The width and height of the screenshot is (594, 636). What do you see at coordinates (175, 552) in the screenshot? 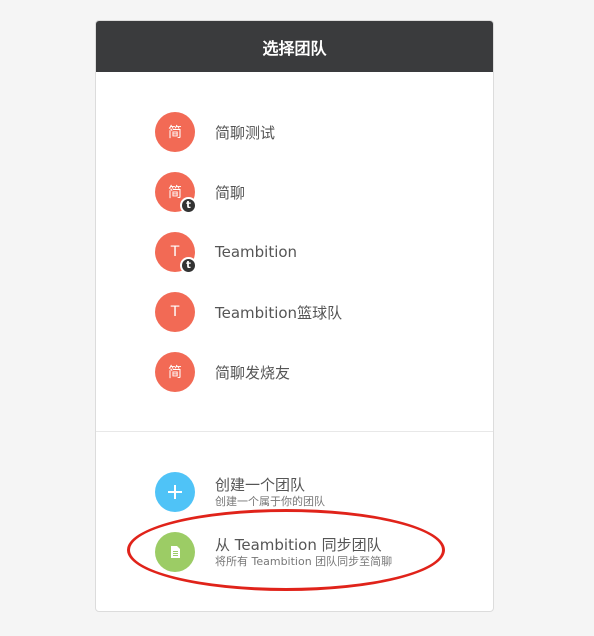
I see `document-icon` at bounding box center [175, 552].